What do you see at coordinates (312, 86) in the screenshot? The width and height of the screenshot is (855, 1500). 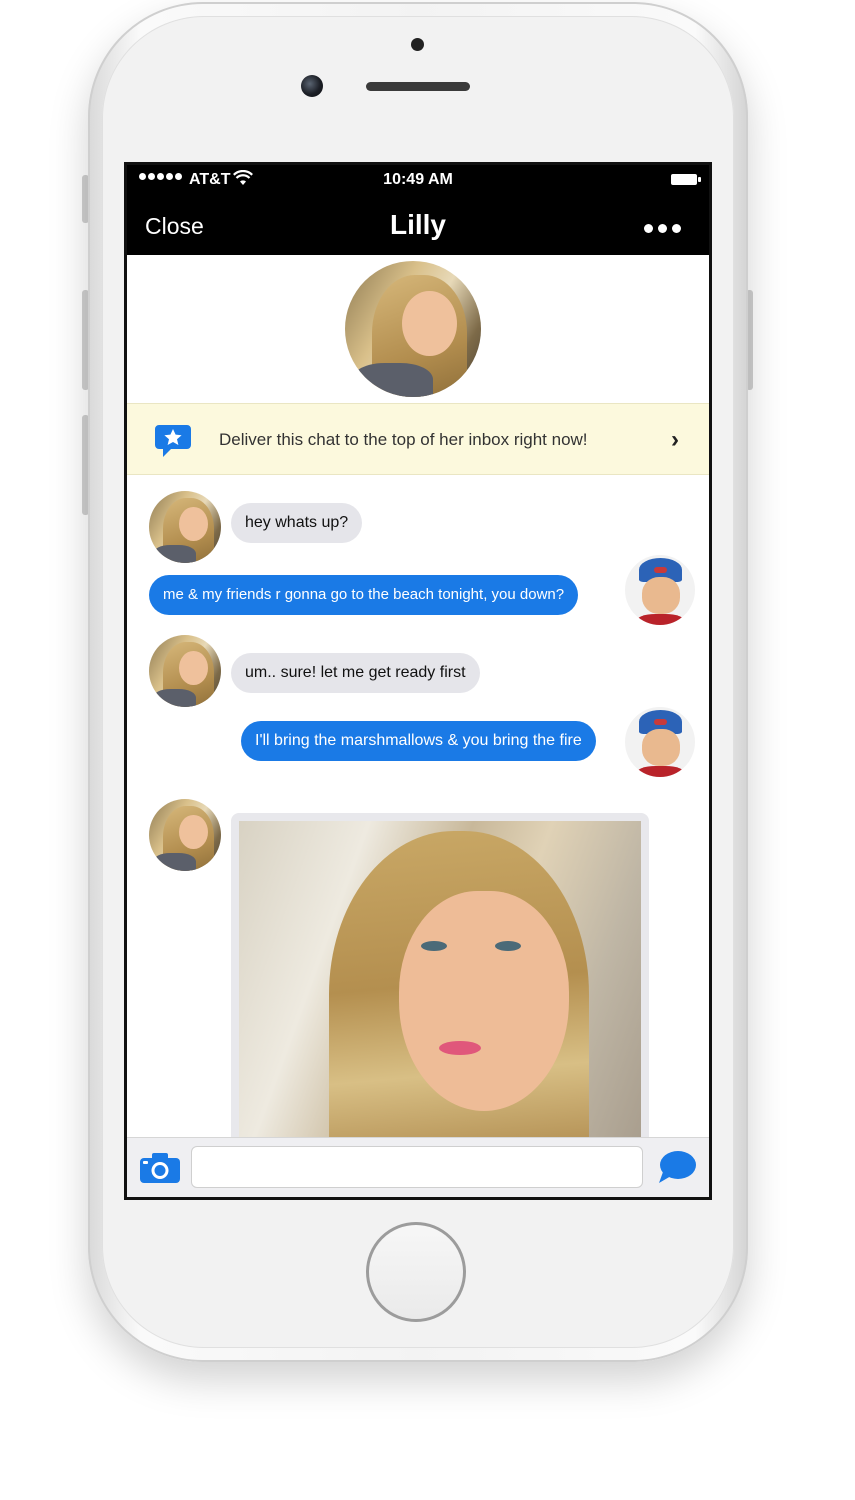 I see `front-camera` at bounding box center [312, 86].